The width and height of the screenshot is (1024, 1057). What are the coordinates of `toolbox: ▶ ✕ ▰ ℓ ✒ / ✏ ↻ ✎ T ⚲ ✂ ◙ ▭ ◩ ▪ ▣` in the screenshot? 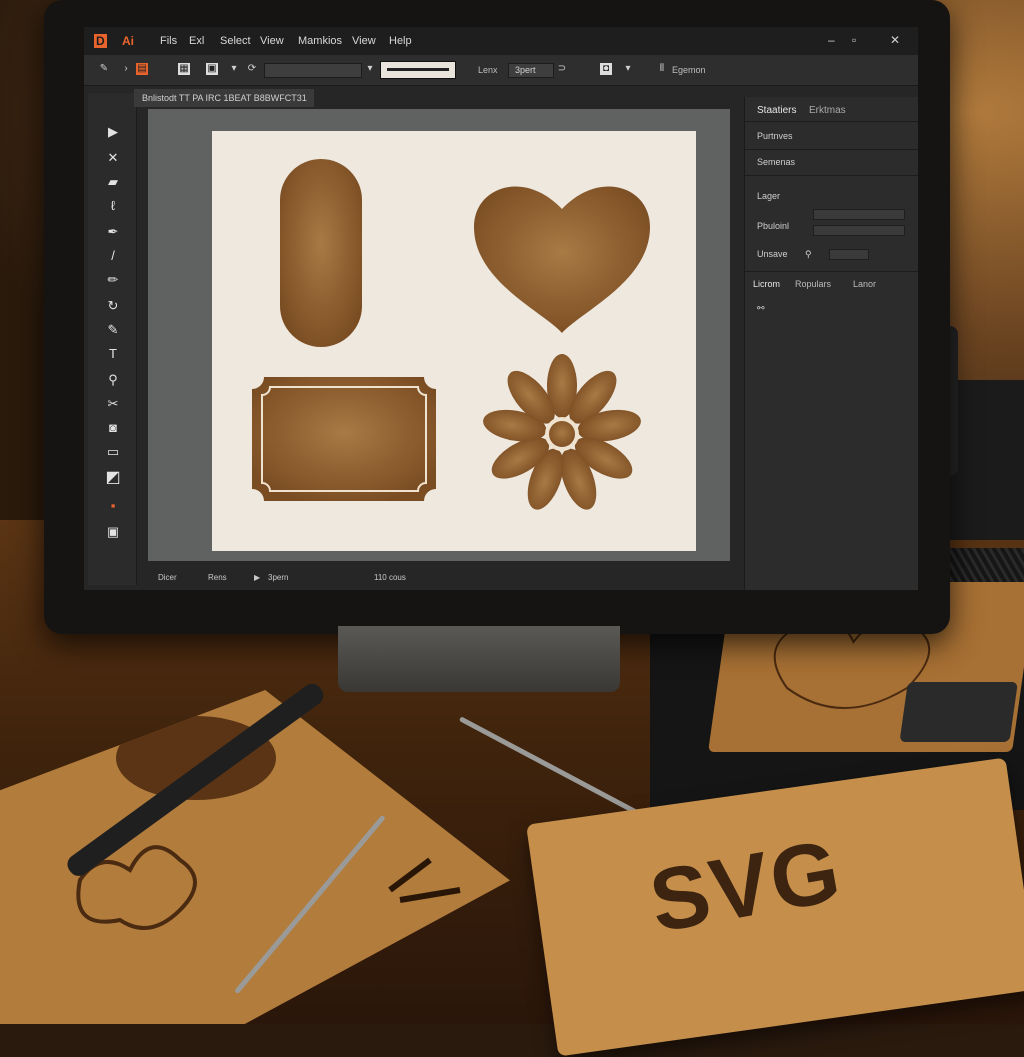 It's located at (112, 339).